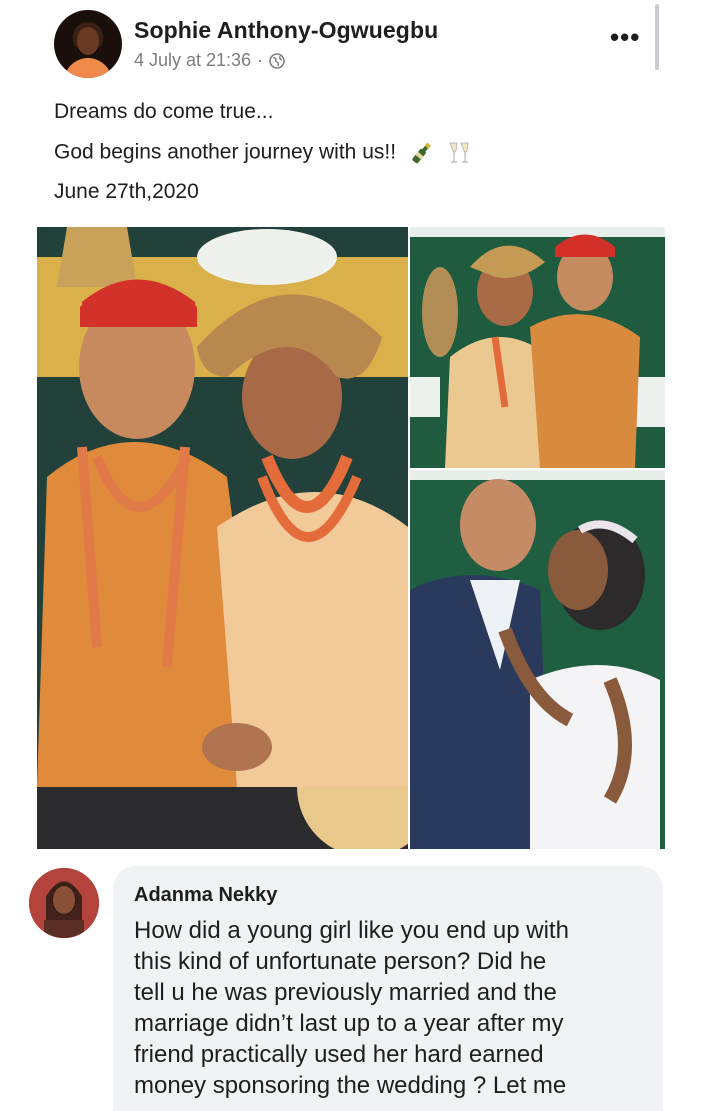 The image size is (701, 1111). I want to click on post-meta: 4 July at 21:36 ·, so click(209, 60).